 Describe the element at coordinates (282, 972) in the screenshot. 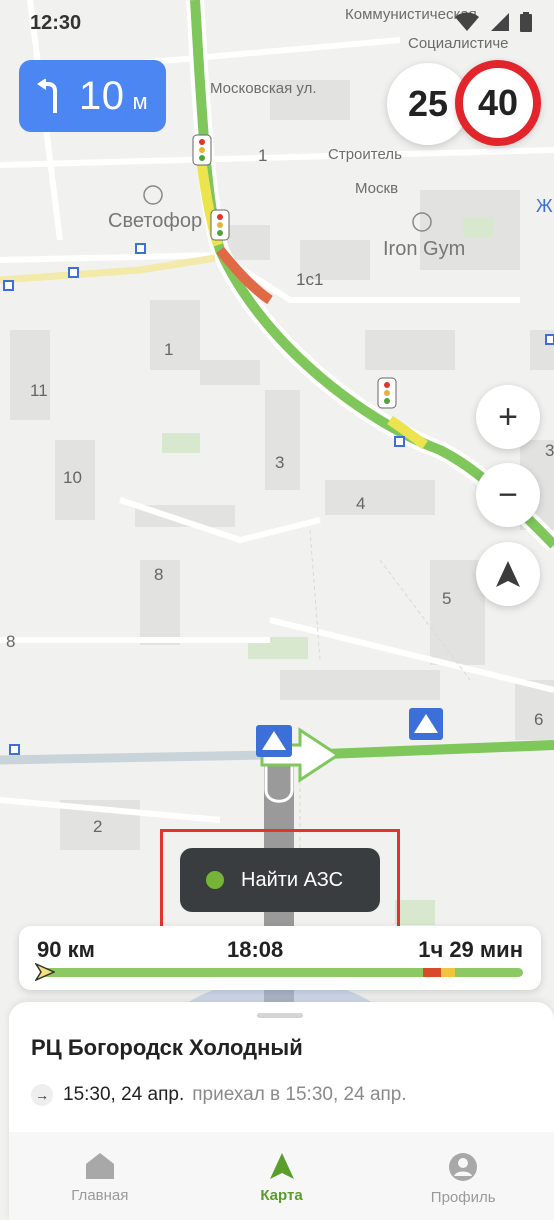

I see `route-progress-bar` at that location.